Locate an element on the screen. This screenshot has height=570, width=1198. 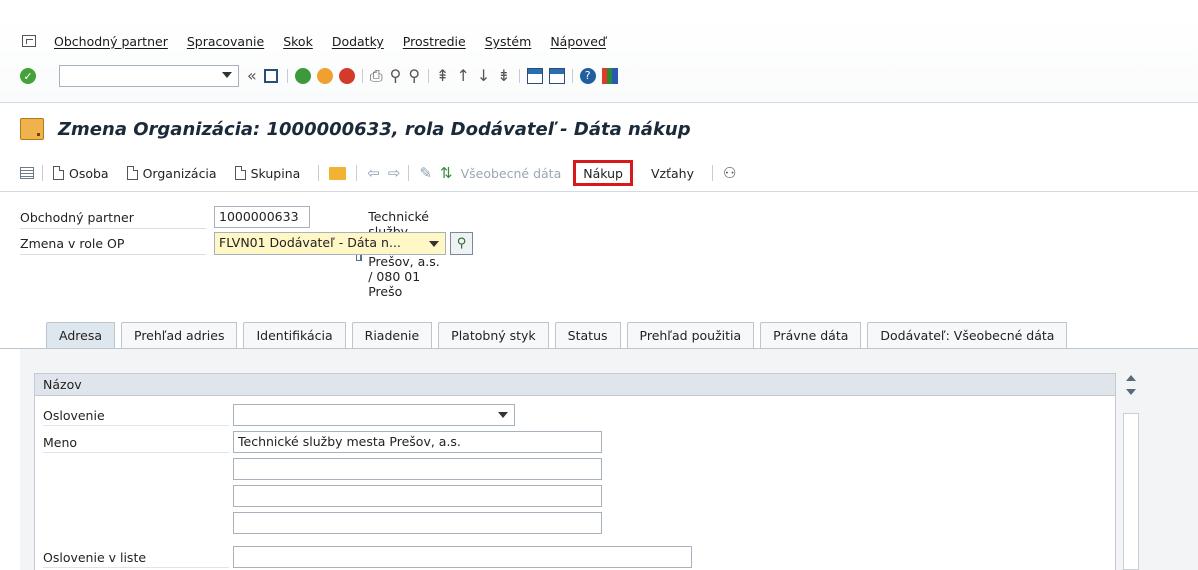
display-change-toggle-icon: ✎ is located at coordinates (425, 173).